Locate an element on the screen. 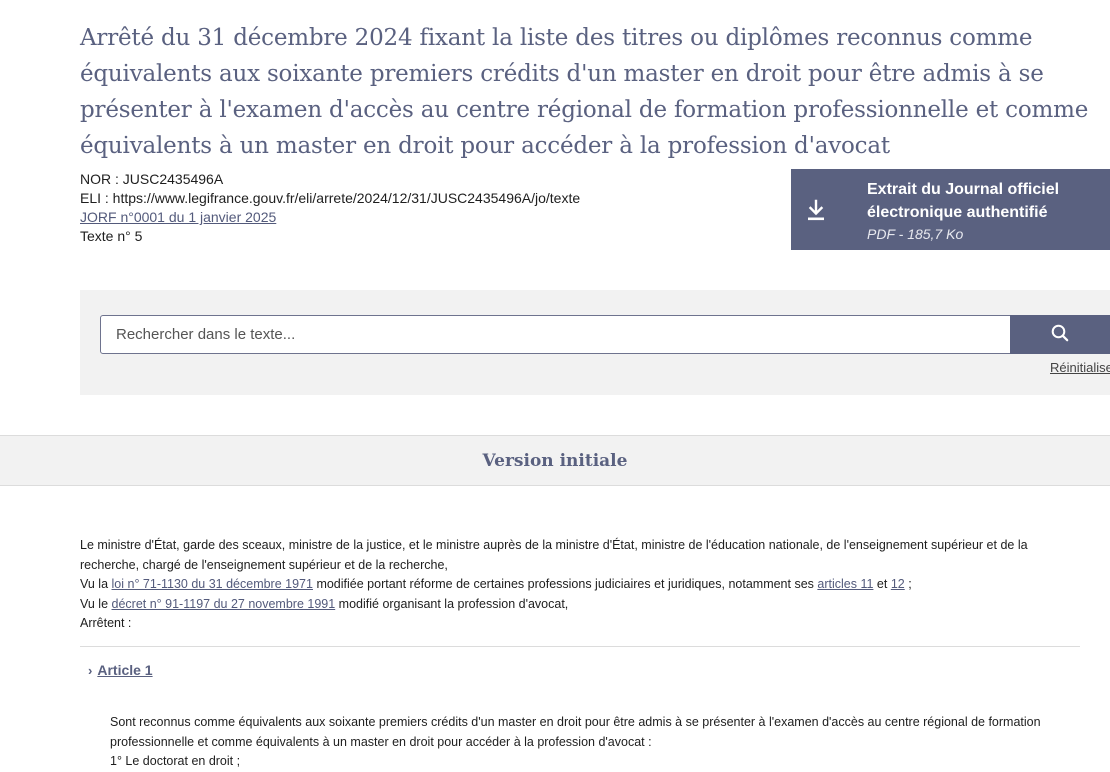 The width and height of the screenshot is (1110, 772). vu-prefix: Vu le is located at coordinates (96, 603).